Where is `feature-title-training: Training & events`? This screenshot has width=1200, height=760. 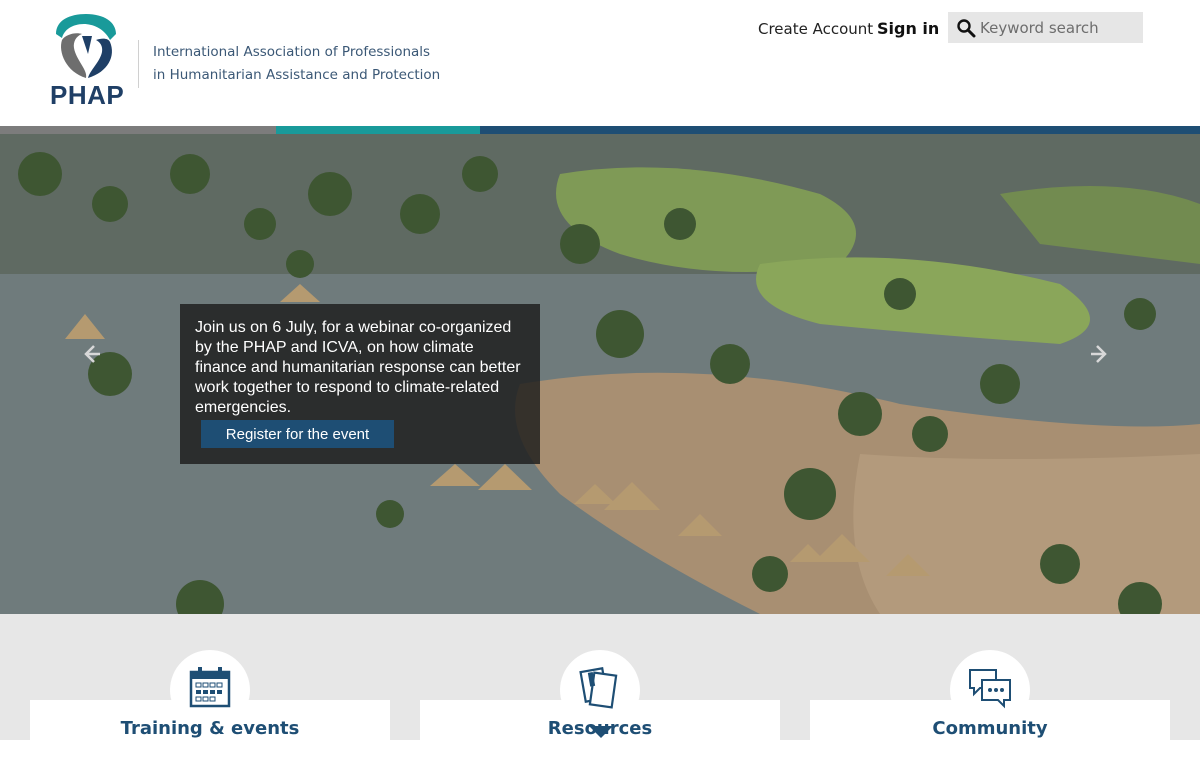
feature-title-training: Training & events is located at coordinates (210, 728).